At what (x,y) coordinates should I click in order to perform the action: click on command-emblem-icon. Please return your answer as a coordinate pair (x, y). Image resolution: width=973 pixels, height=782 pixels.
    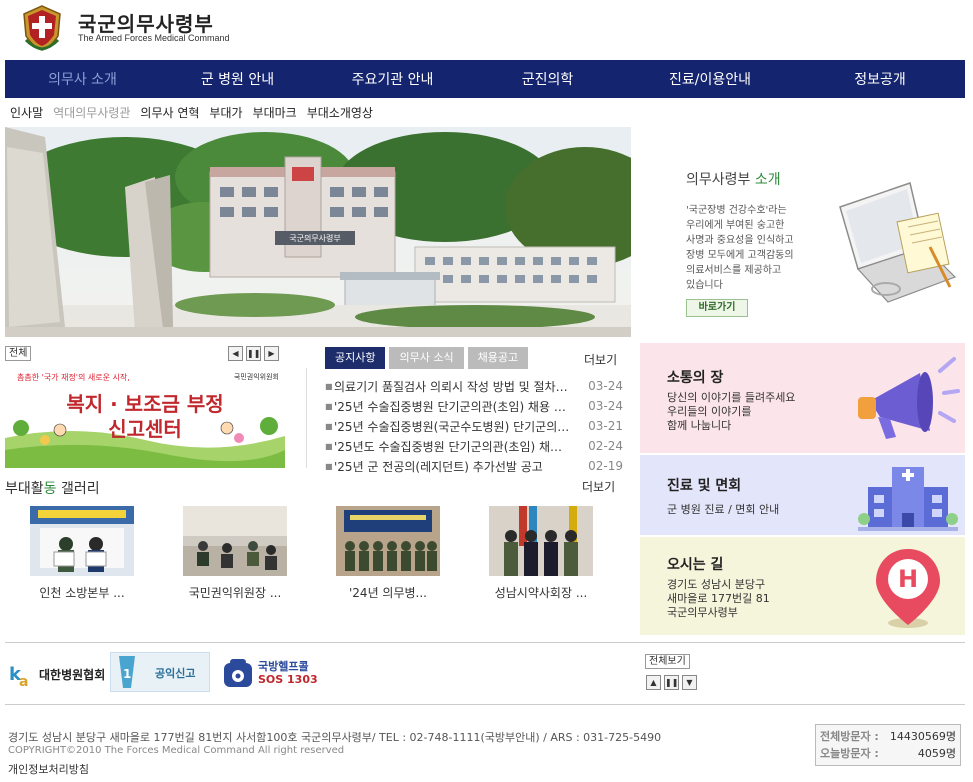
    Looking at the image, I should click on (42, 28).